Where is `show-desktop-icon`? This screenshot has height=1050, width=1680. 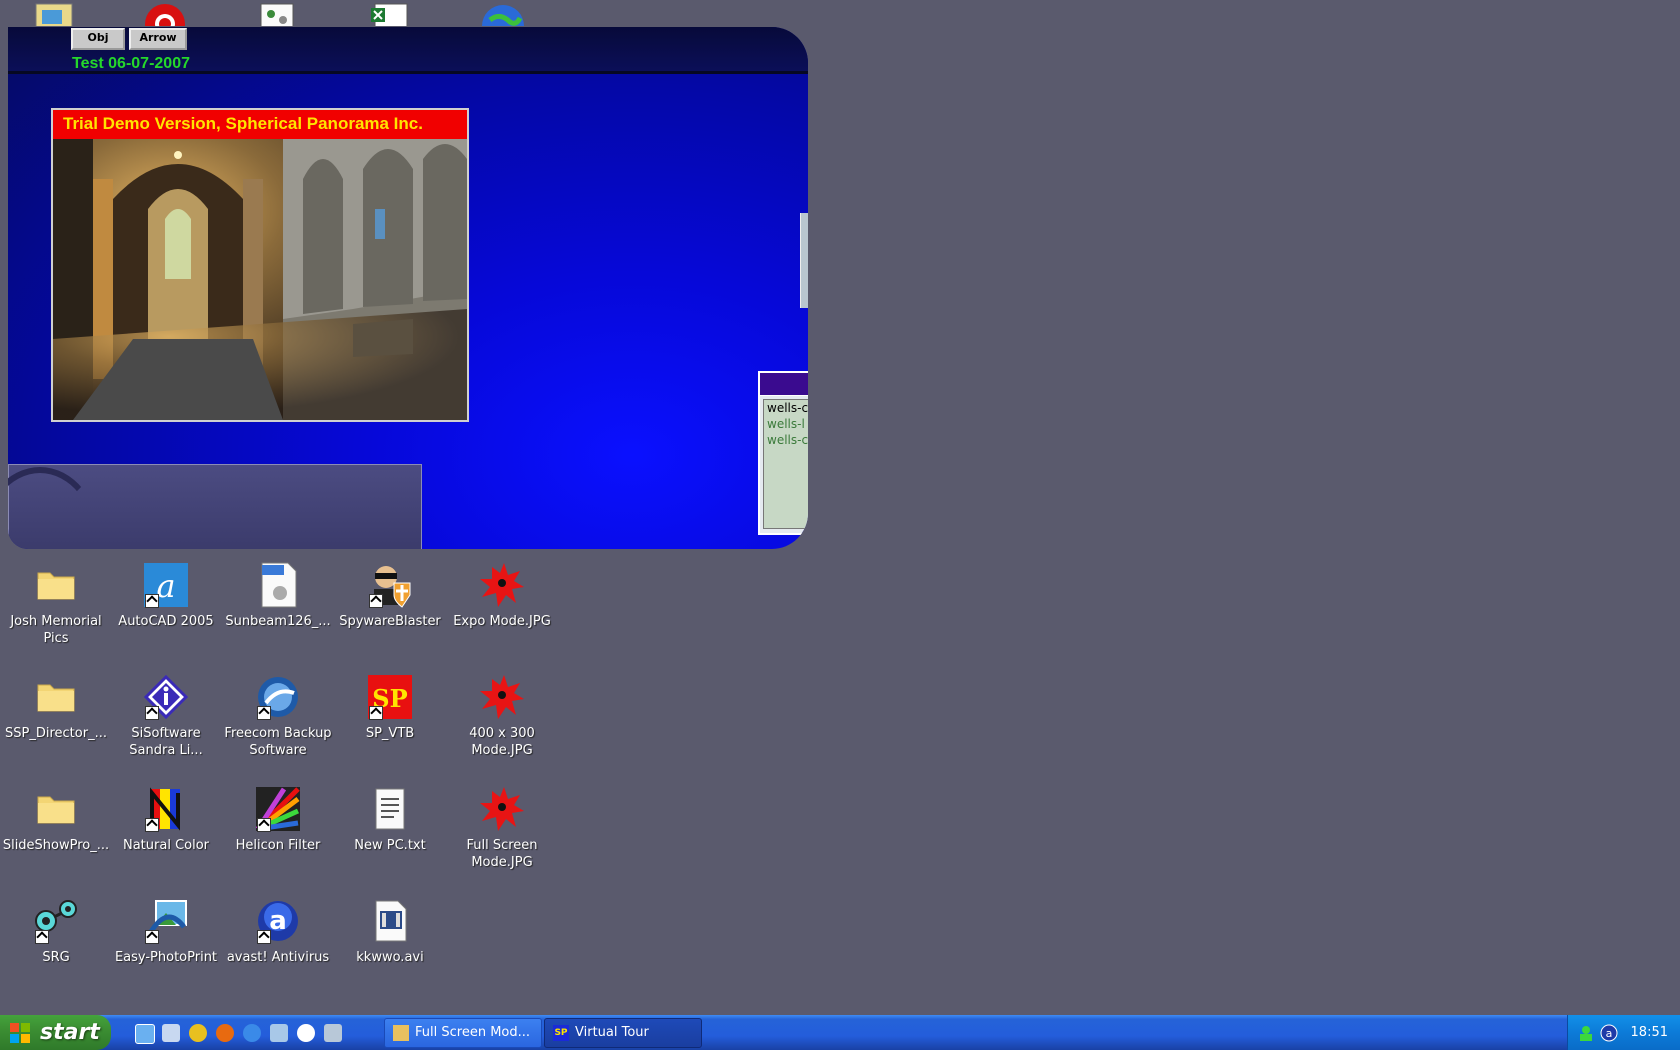
show-desktop-icon is located at coordinates (145, 1034).